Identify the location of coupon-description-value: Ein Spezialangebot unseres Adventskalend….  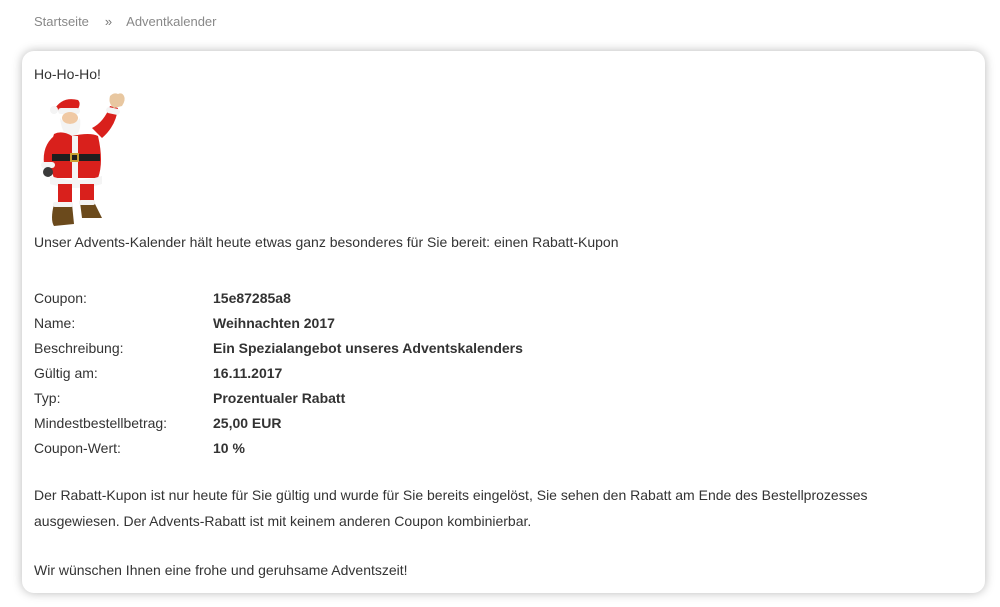
(368, 347).